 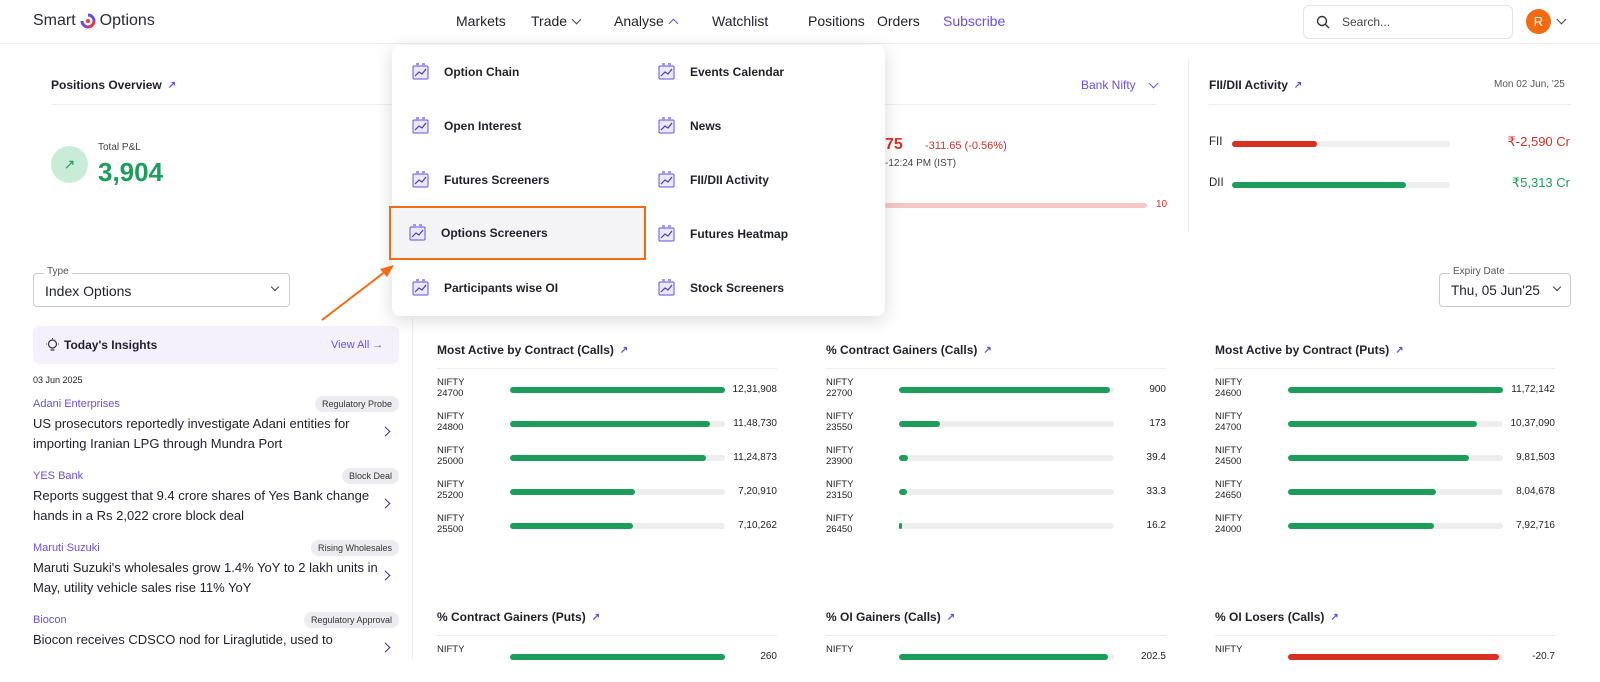 What do you see at coordinates (1505, 286) in the screenshot?
I see `expiry-select: Expiry Date Thu, 05 Jun'25` at bounding box center [1505, 286].